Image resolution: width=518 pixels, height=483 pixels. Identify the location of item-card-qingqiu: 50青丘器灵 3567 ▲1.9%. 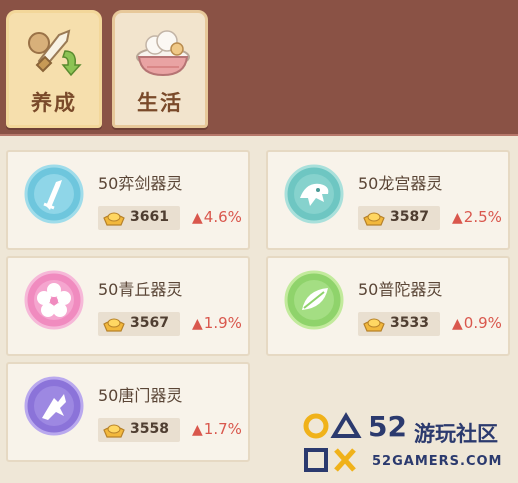
(128, 306).